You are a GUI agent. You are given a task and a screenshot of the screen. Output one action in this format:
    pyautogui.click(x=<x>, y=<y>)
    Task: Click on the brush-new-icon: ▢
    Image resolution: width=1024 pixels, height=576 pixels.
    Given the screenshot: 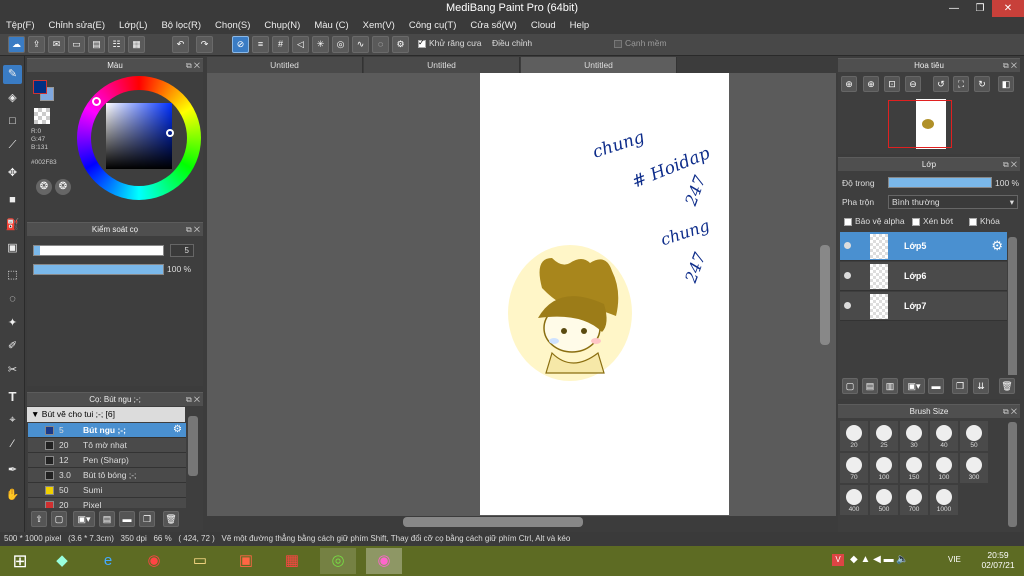 What is the action you would take?
    pyautogui.click(x=59, y=519)
    